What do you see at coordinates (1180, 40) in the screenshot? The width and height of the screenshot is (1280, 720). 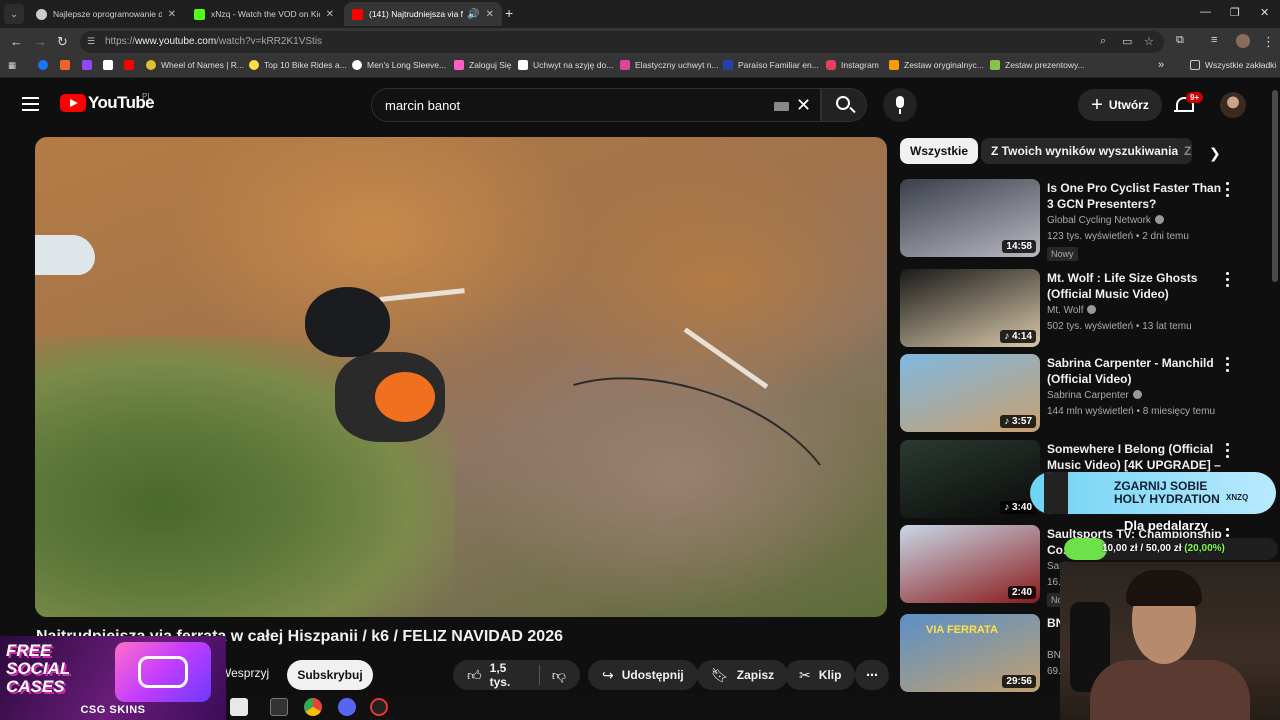 I see `extensions-icon: ⧉` at bounding box center [1180, 40].